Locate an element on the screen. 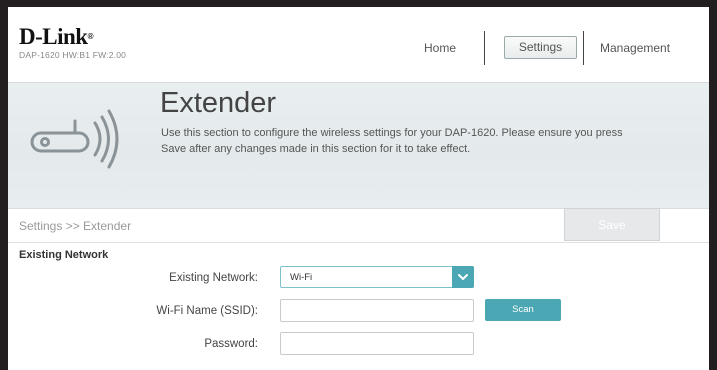  router-wifi-icon is located at coordinates (84, 138).